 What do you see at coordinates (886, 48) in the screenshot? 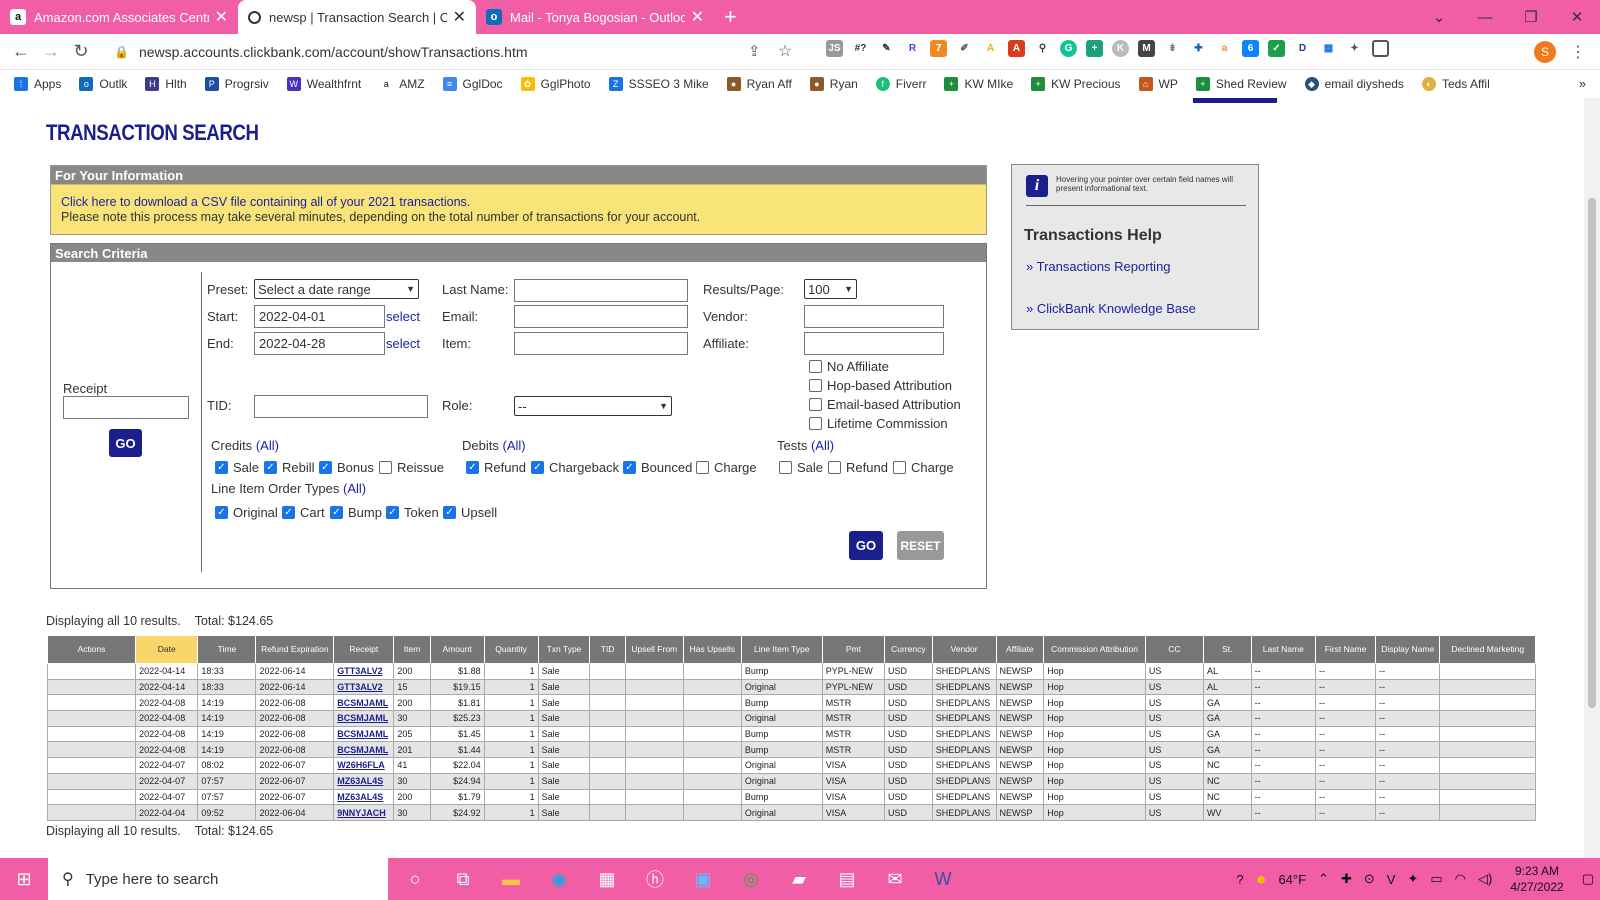
I see `extension-icon: ✎` at bounding box center [886, 48].